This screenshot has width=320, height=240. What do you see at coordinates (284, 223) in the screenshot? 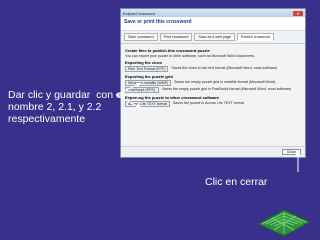
I see `maze-logo-icon` at bounding box center [284, 223].